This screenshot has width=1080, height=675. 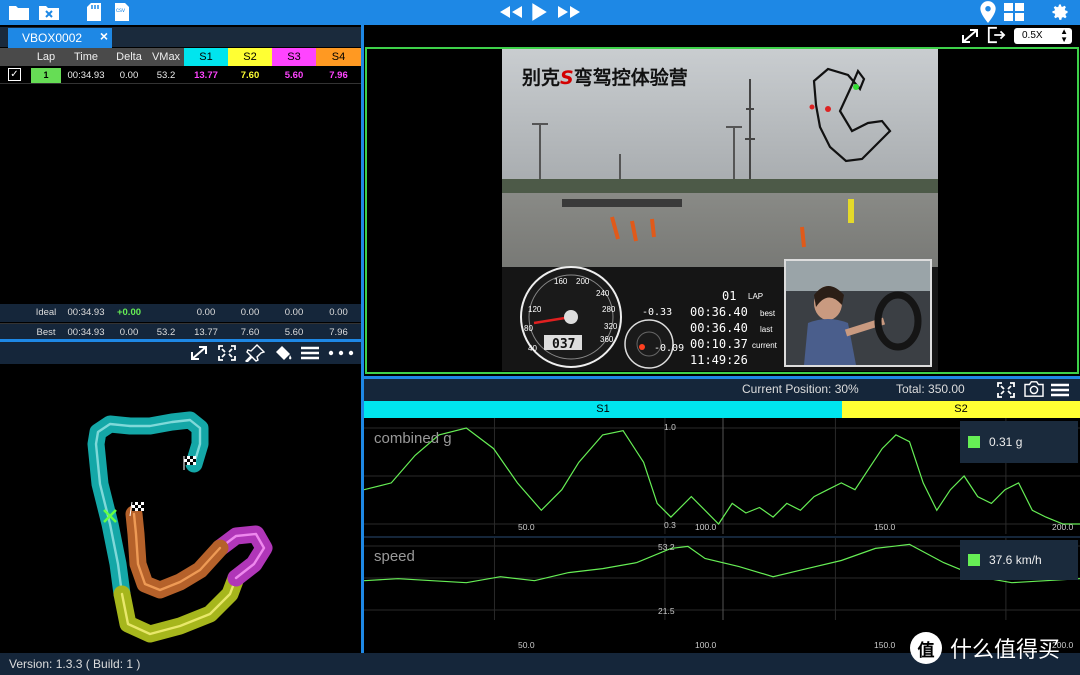 What do you see at coordinates (250, 312) in the screenshot?
I see `ideal-s2: 0.00` at bounding box center [250, 312].